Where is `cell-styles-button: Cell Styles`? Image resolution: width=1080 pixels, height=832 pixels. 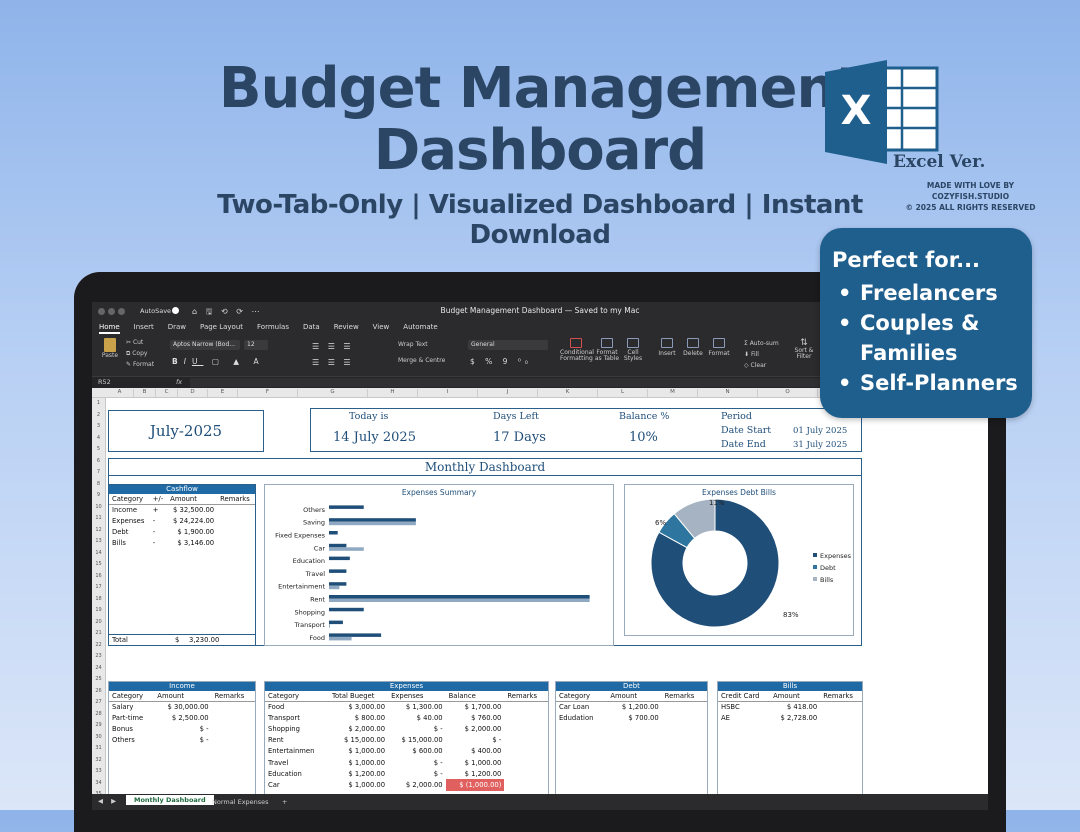
cell-styles-button: Cell Styles is located at coordinates (633, 350).